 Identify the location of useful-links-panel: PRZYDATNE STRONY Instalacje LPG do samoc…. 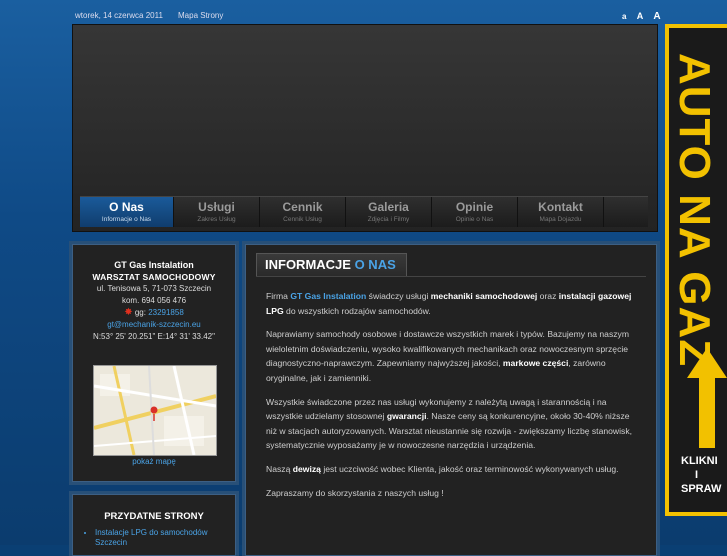
(154, 525).